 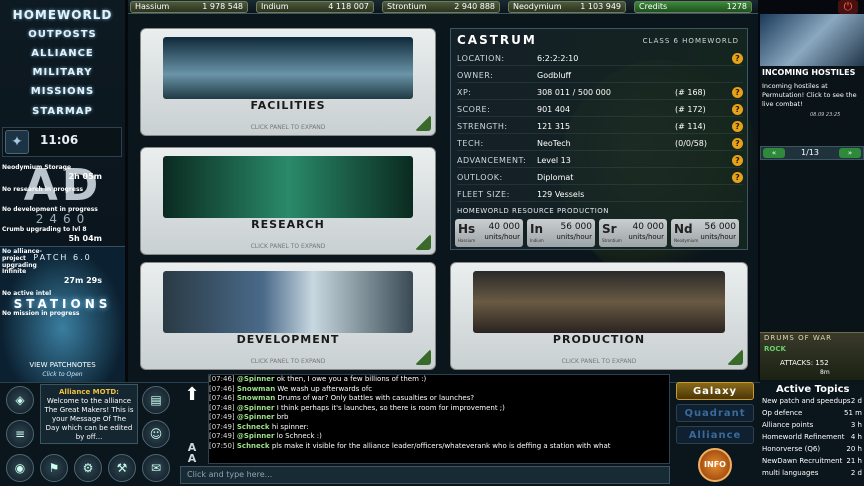 I want to click on tab-galaxy: Galaxy, so click(x=715, y=391).